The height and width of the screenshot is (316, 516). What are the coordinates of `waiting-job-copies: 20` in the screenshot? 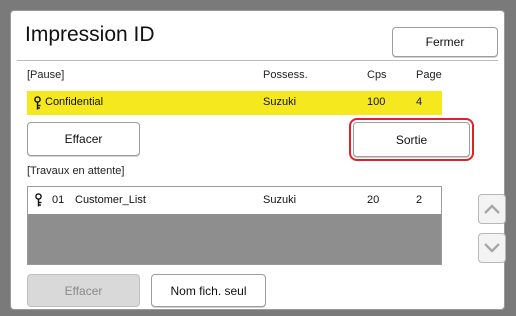 It's located at (373, 200).